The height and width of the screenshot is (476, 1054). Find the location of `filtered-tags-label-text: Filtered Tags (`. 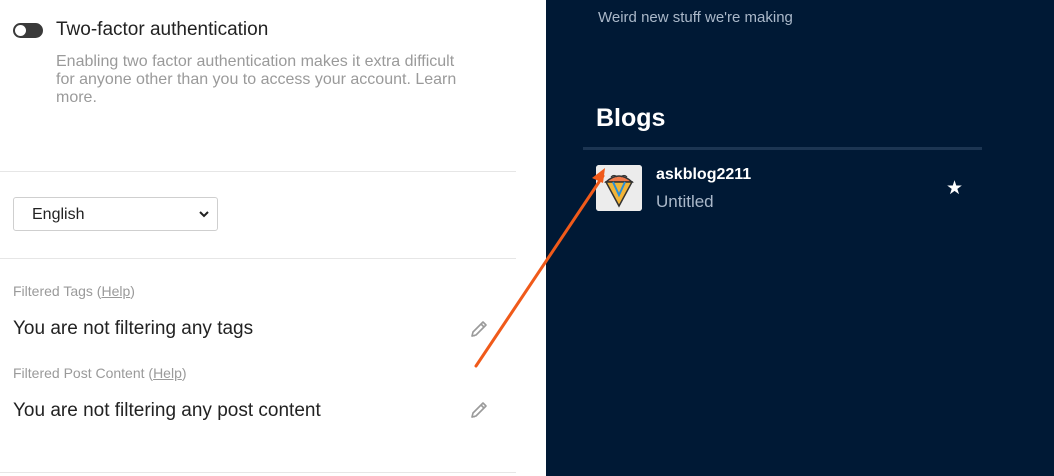

filtered-tags-label-text: Filtered Tags ( is located at coordinates (57, 291).